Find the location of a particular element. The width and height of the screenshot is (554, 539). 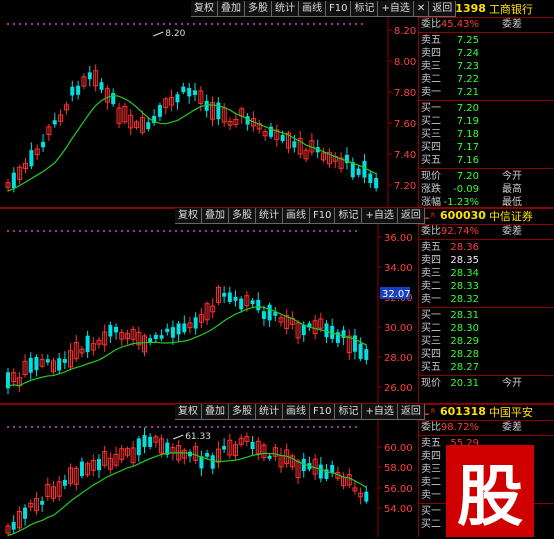

chart-toolbar-2: 复权 叠加 多股 统计 画线 F10 标记 +自选 返回 is located at coordinates (300, 216).